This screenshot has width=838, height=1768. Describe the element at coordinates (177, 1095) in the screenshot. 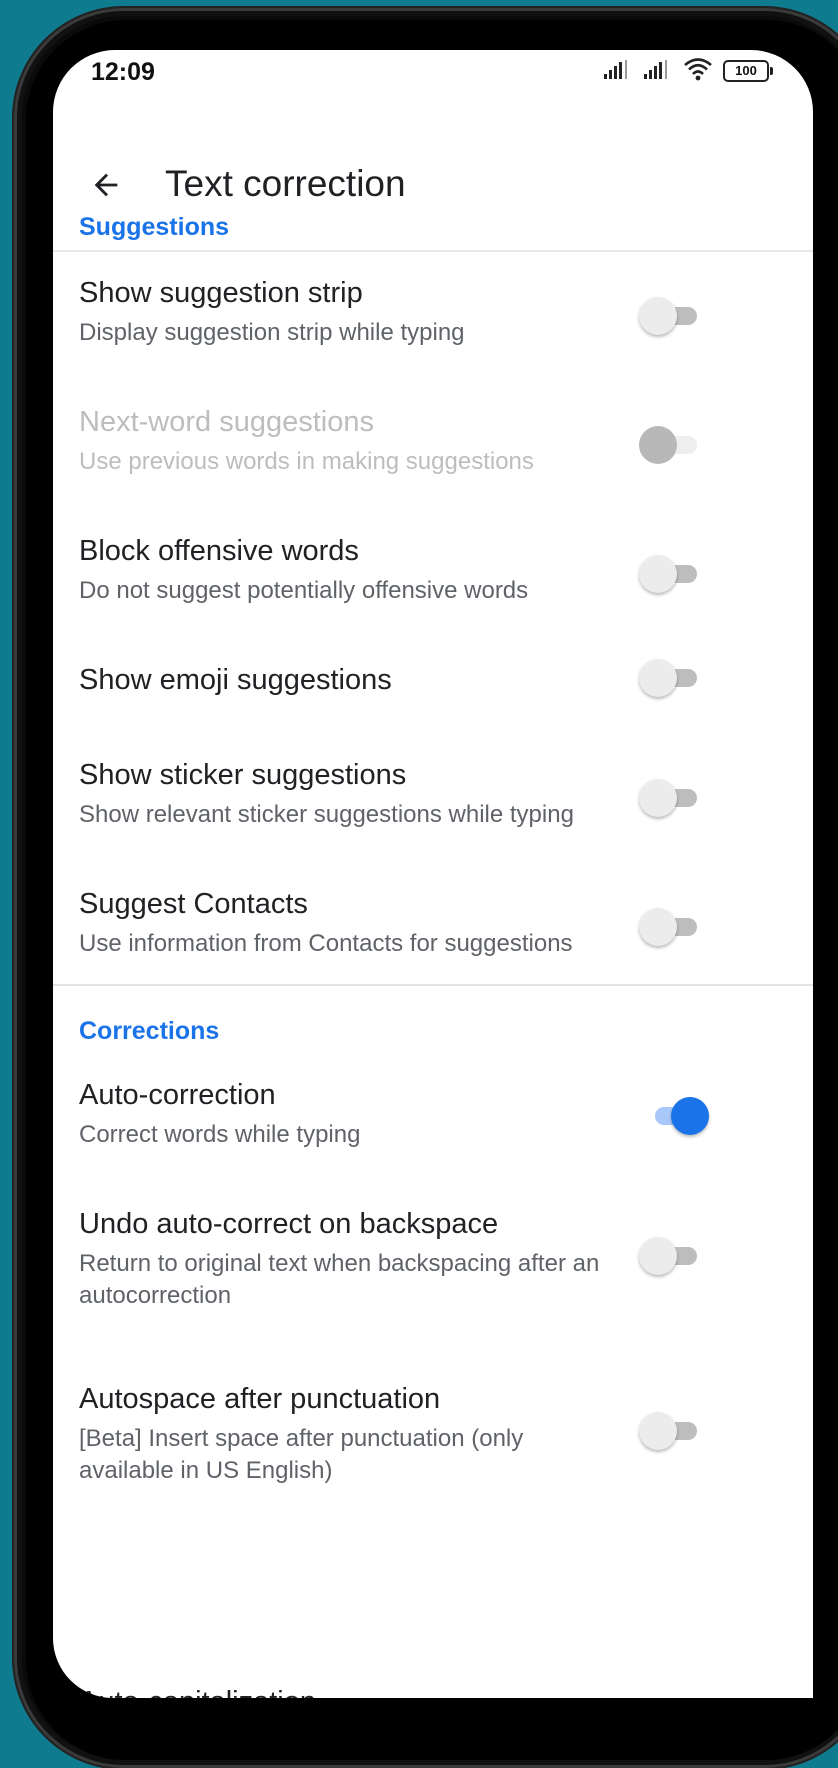

I see `setting-title: Auto-correction` at that location.